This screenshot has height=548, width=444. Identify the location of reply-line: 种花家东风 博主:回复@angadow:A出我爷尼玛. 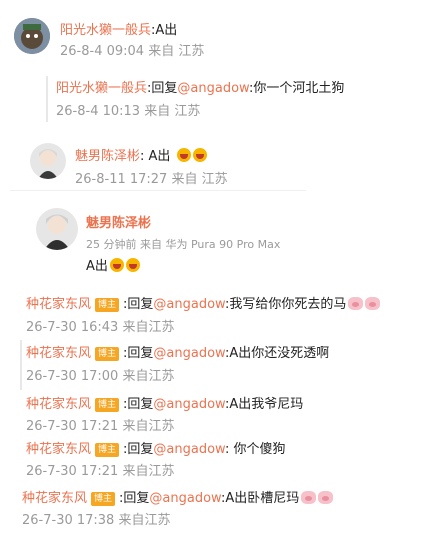
(164, 405).